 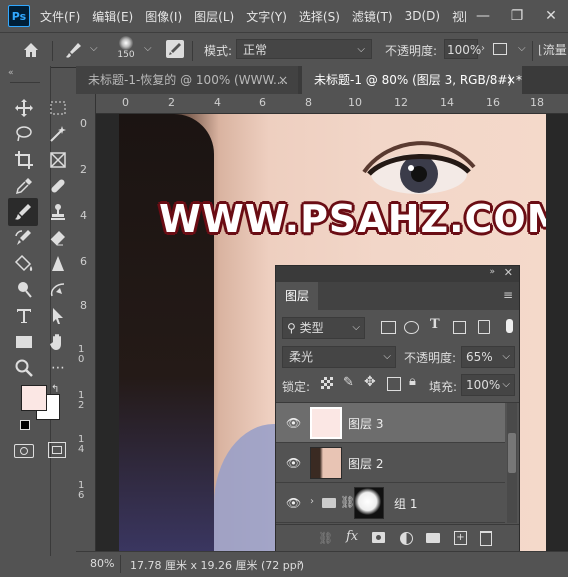 I want to click on menu-edit: 编辑(E), so click(x=112, y=16).